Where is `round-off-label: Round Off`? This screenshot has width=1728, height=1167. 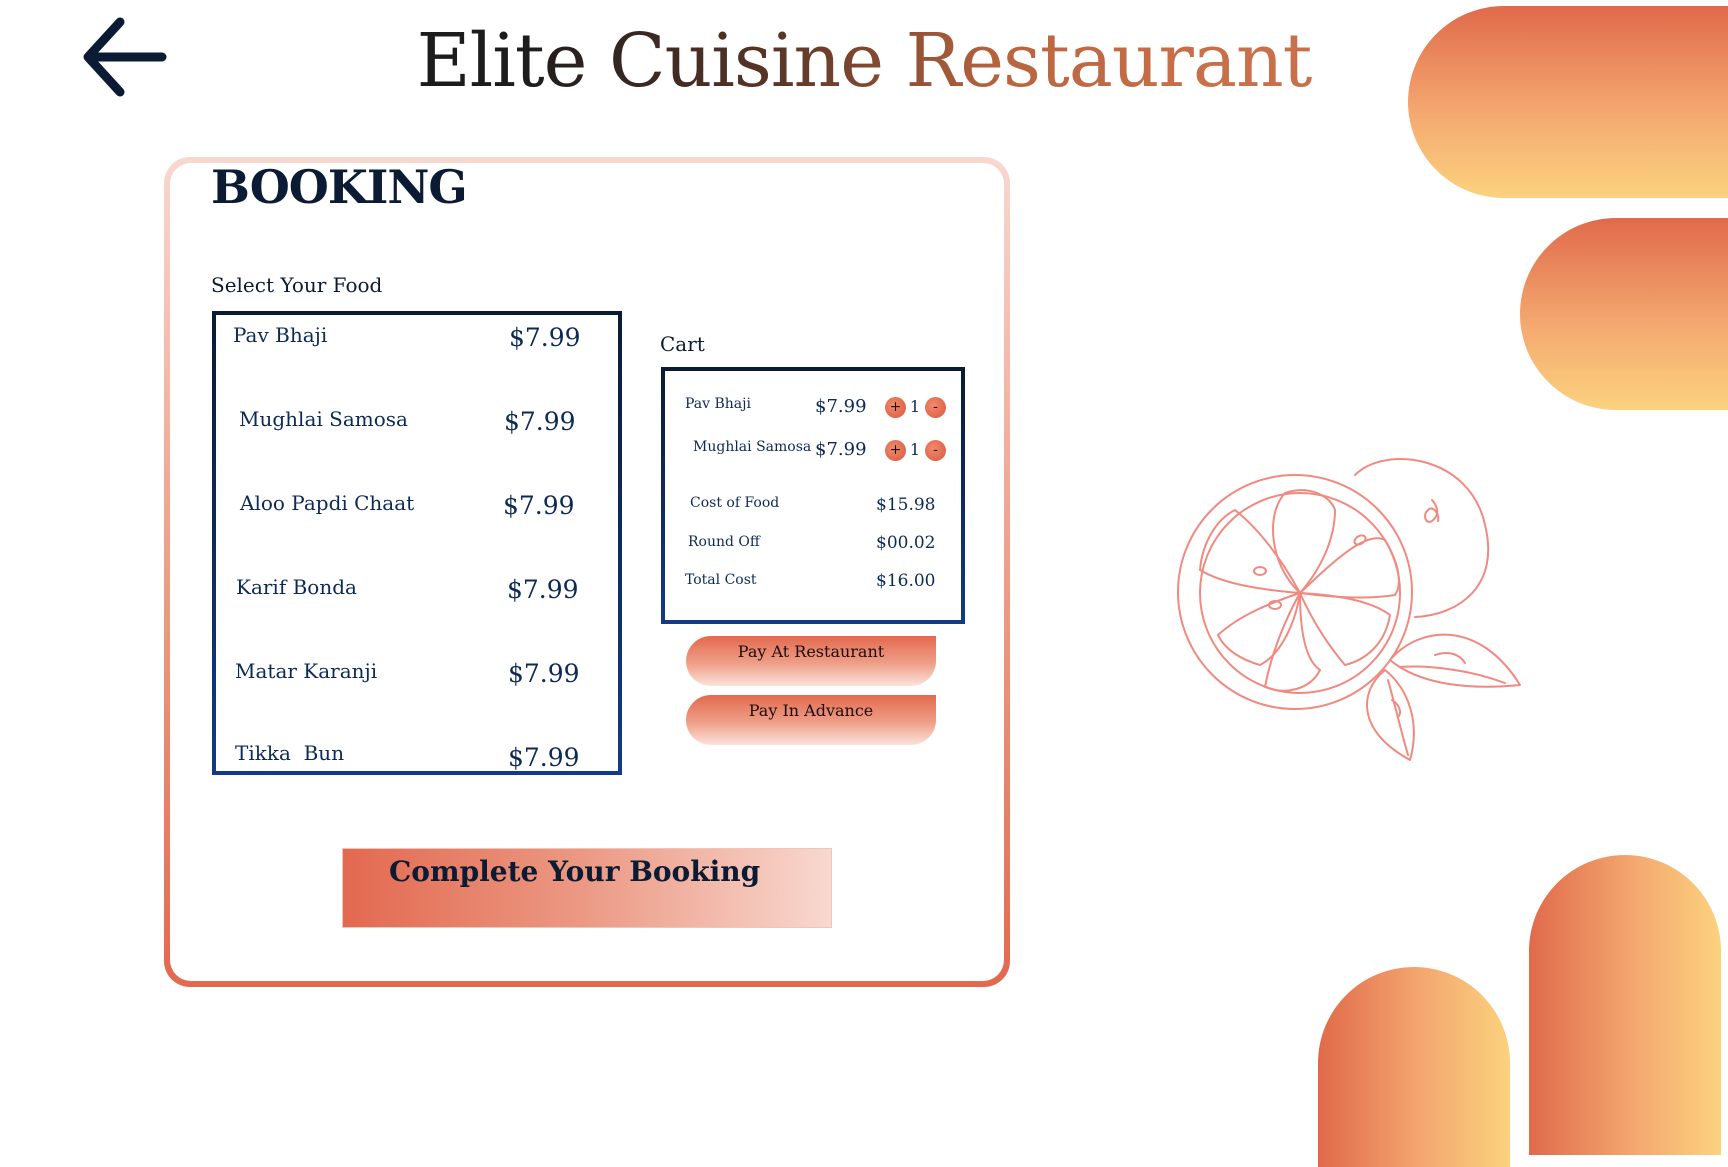
round-off-label: Round Off is located at coordinates (724, 542).